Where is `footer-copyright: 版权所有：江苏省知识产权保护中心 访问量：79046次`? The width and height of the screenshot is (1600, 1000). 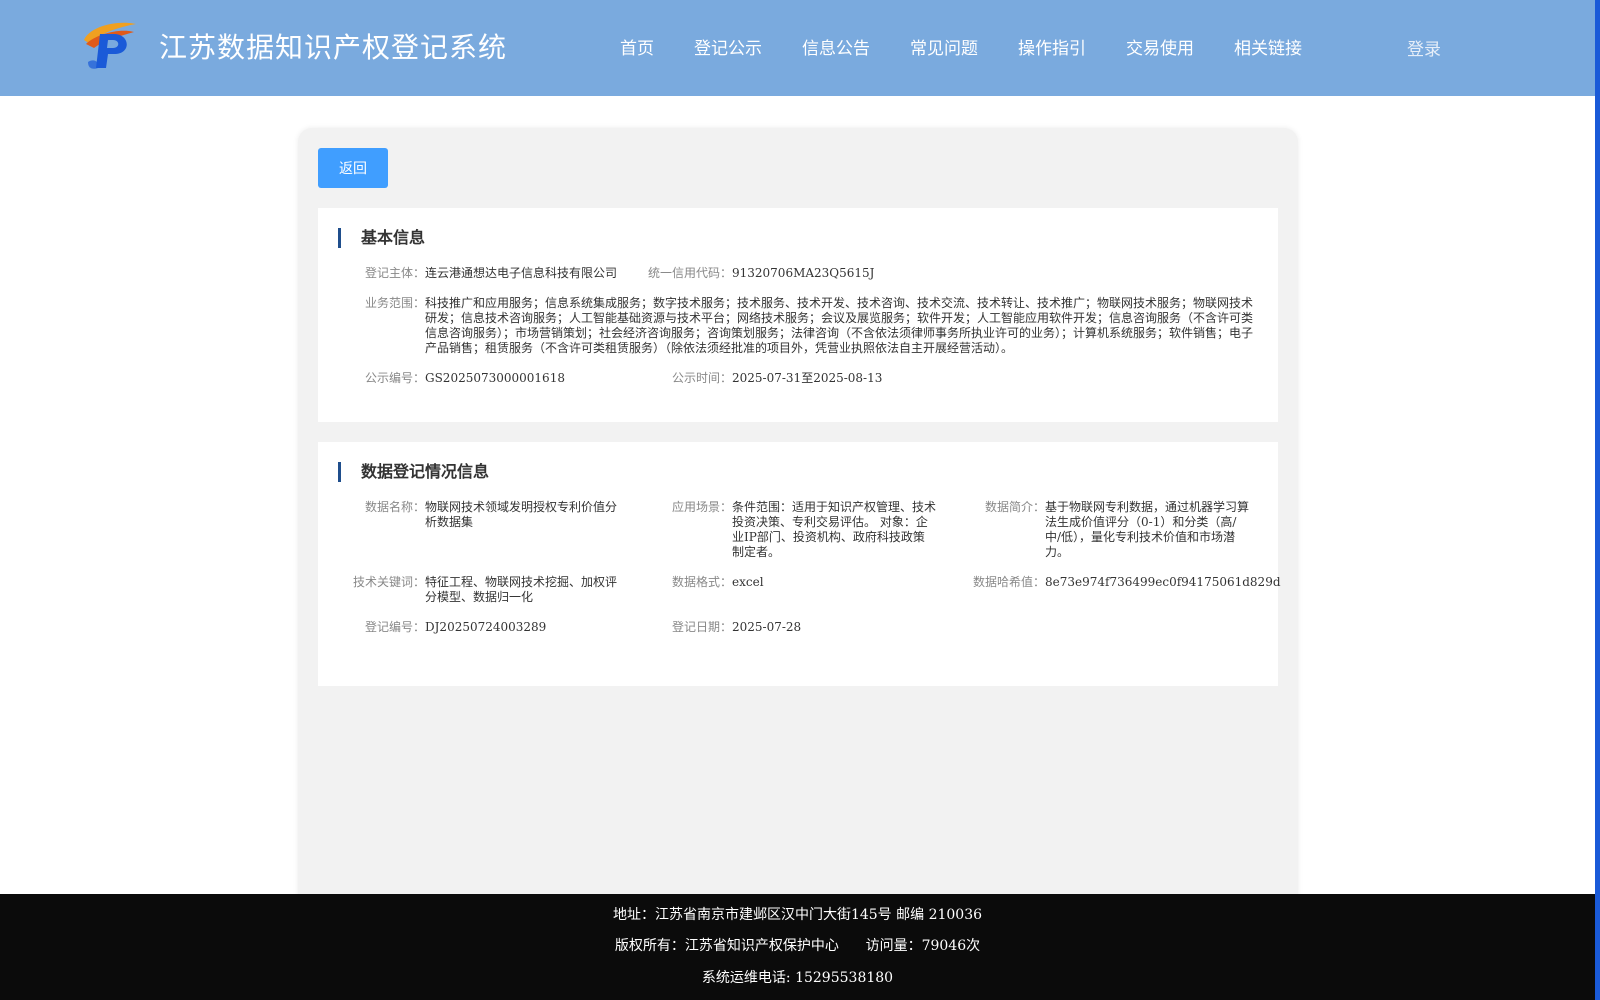
footer-copyright: 版权所有：江苏省知识产权保护中心 访问量：79046次 is located at coordinates (797, 946).